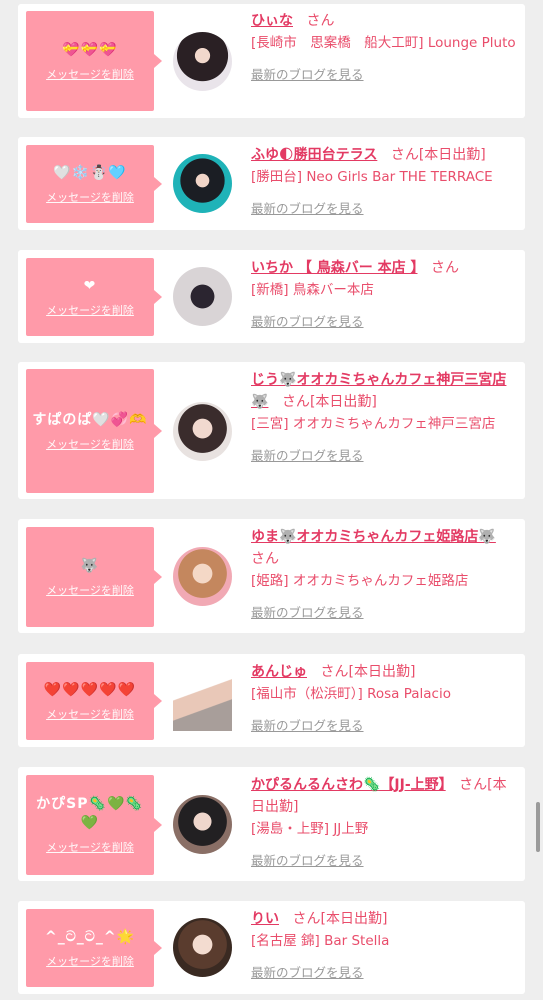  Describe the element at coordinates (348, 785) in the screenshot. I see `user-name-link: かぴるんるんさわ🦠【JJ-上野】` at that location.